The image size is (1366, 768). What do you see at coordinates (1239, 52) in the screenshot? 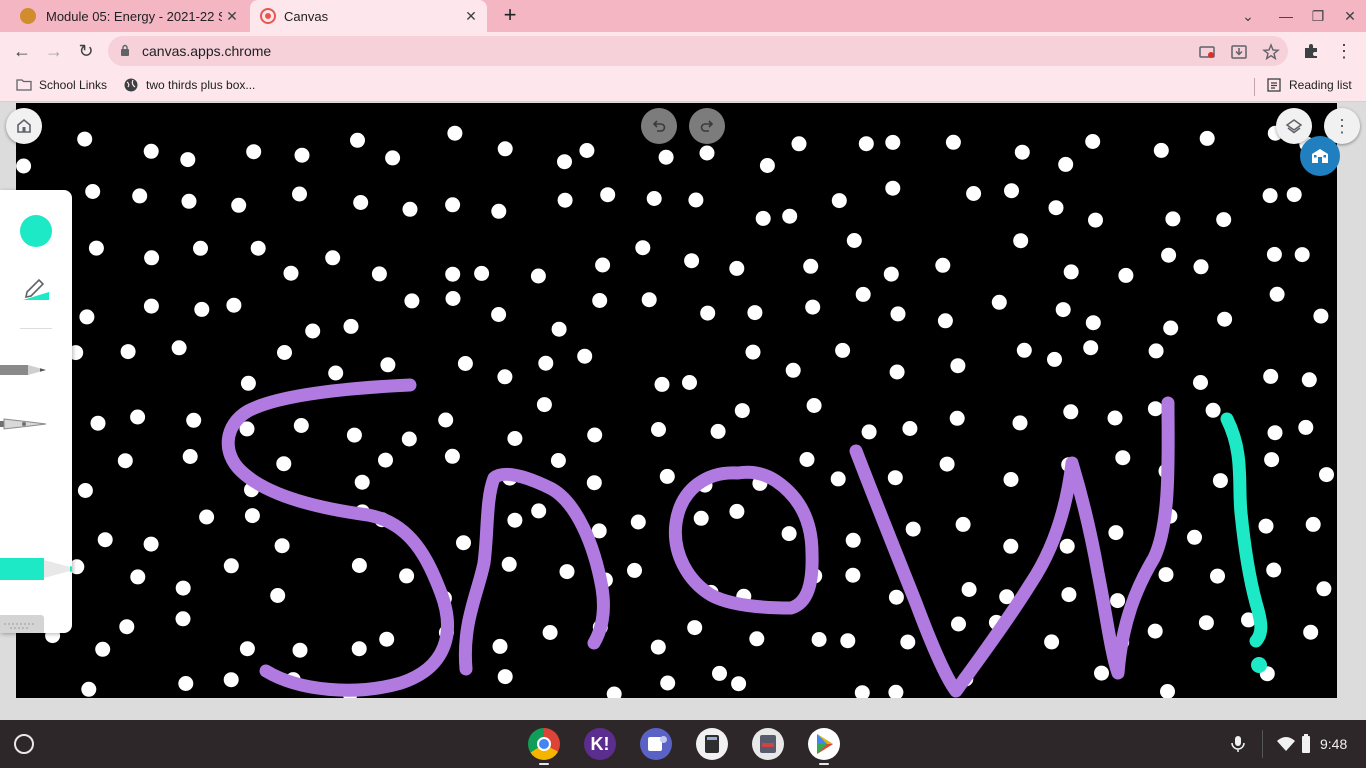
I see `install-icon` at bounding box center [1239, 52].